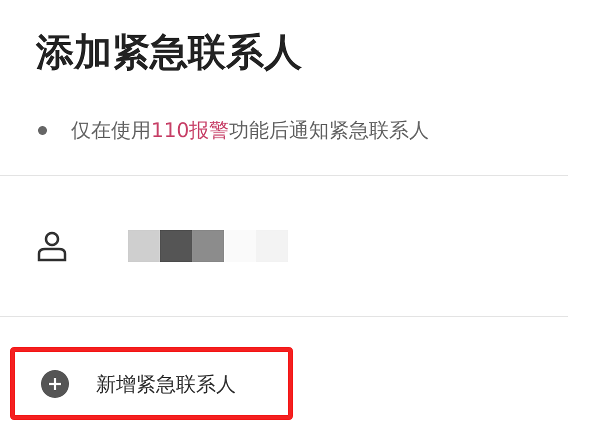 The height and width of the screenshot is (444, 593). Describe the element at coordinates (250, 130) in the screenshot. I see `notice-text: 仅在使用110报警功能后通知紧急联系人` at that location.